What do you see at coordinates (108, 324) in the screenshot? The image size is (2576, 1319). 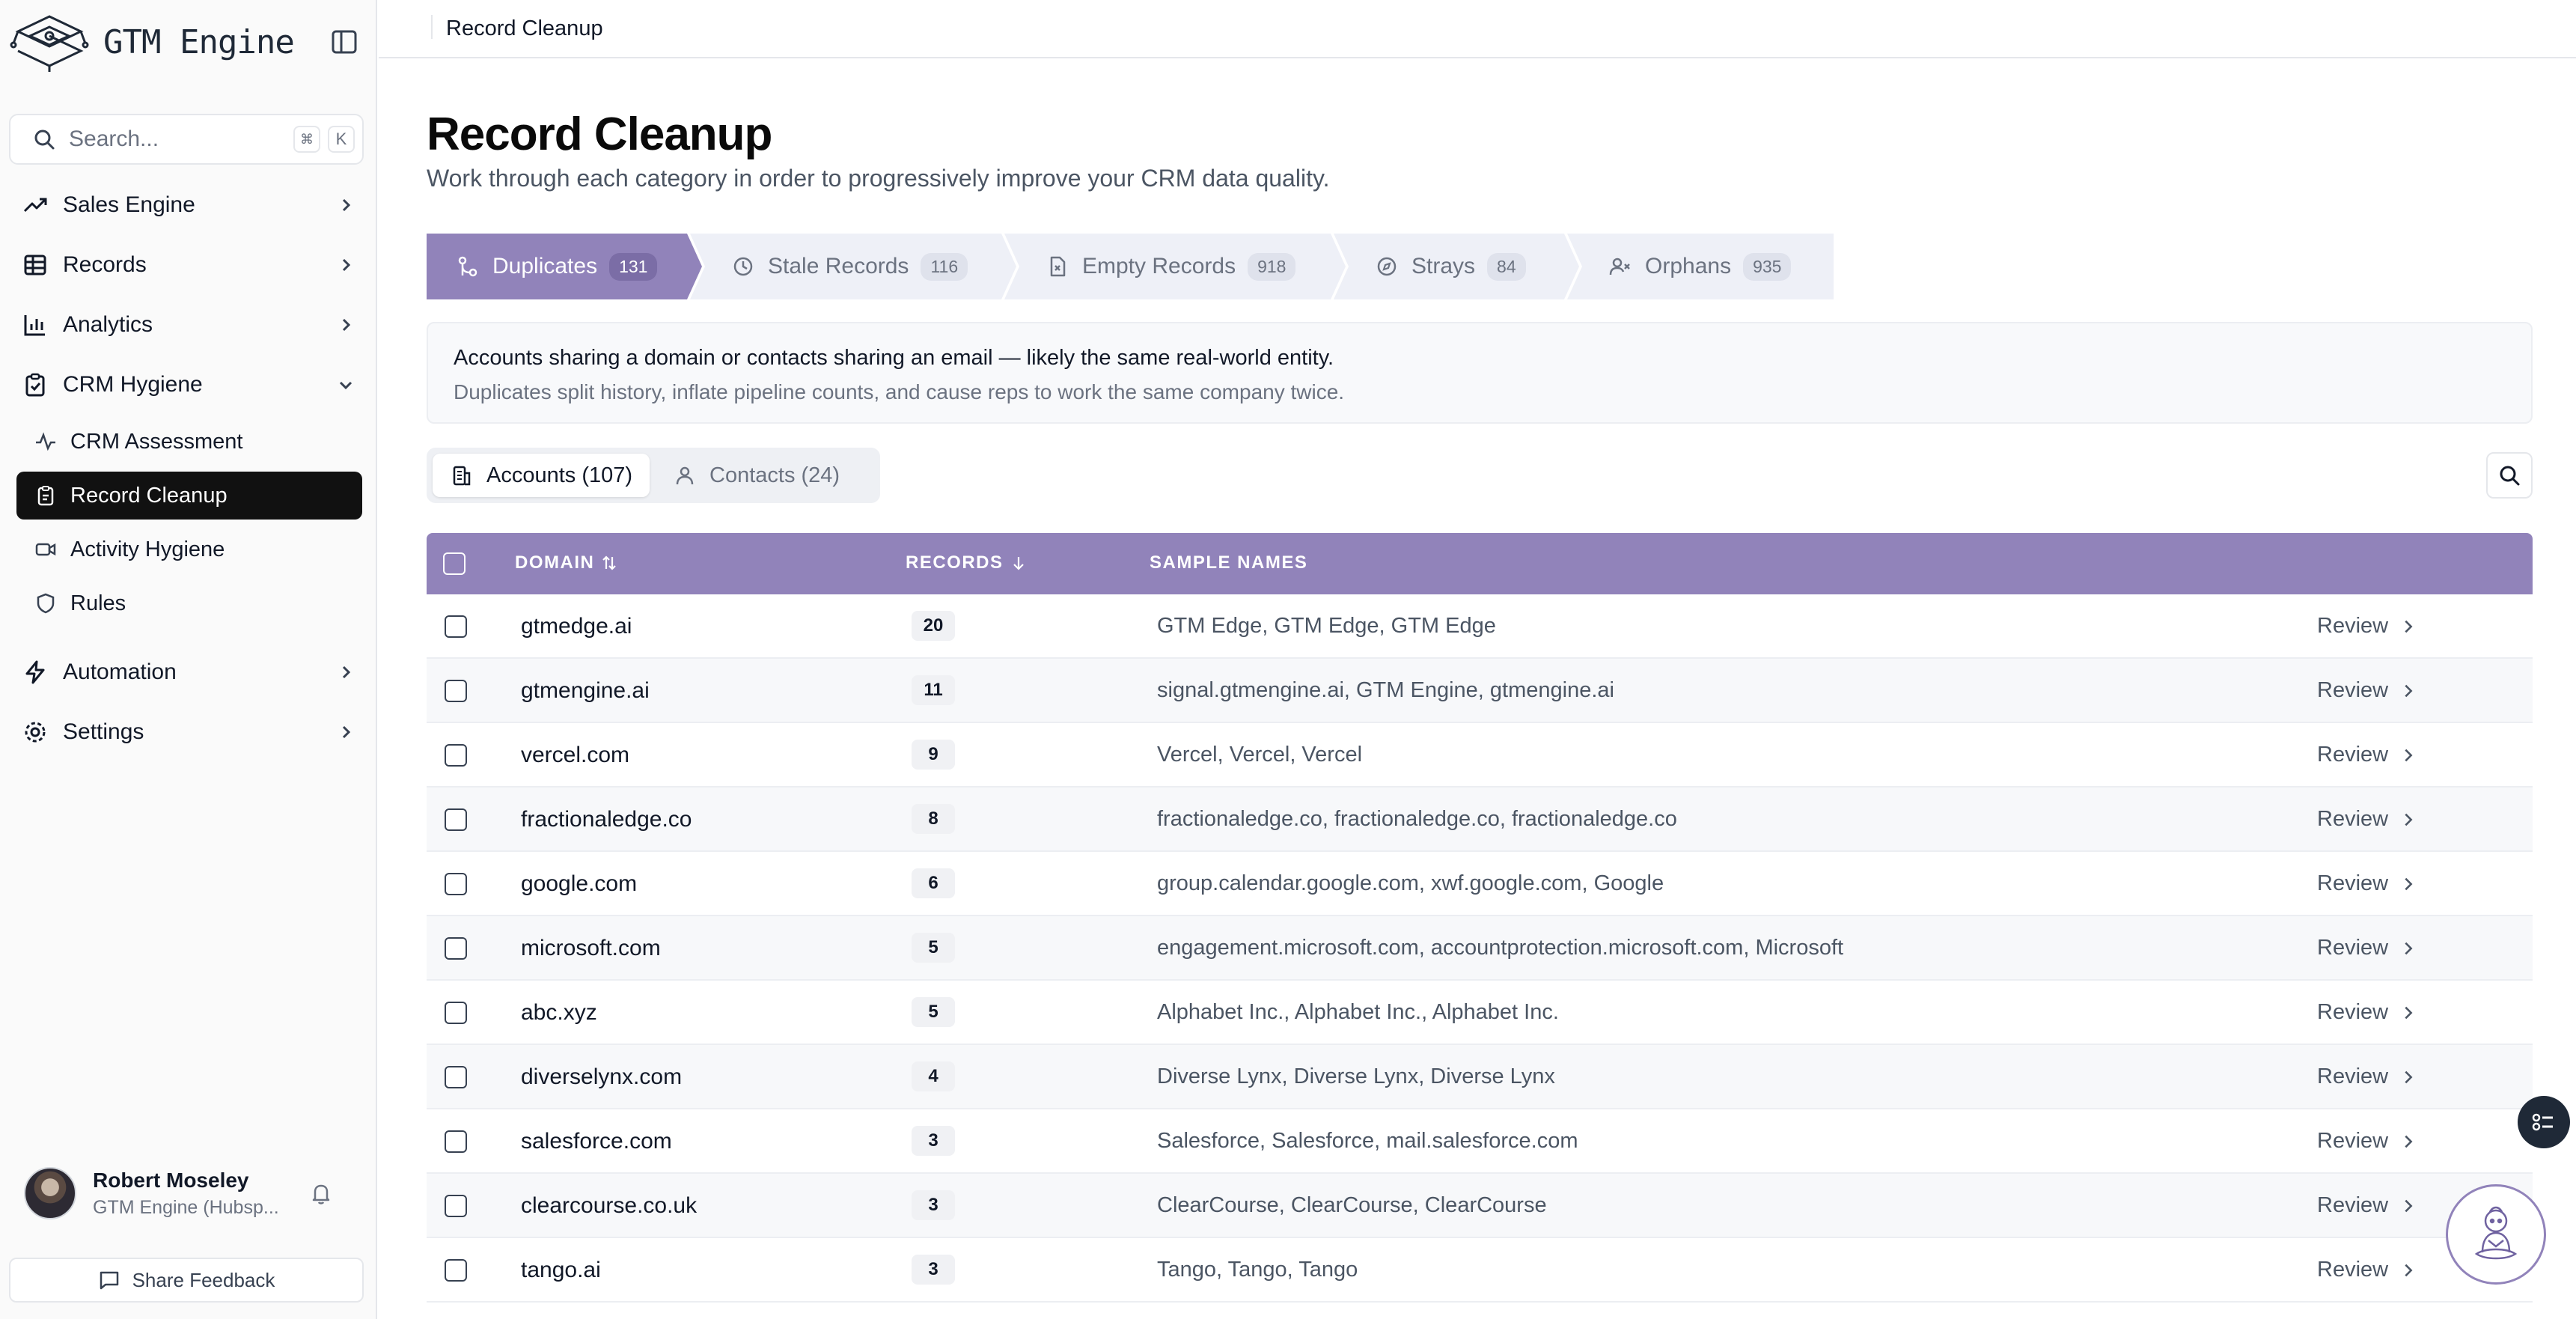 I see `sidebar-item-label: Analytics` at bounding box center [108, 324].